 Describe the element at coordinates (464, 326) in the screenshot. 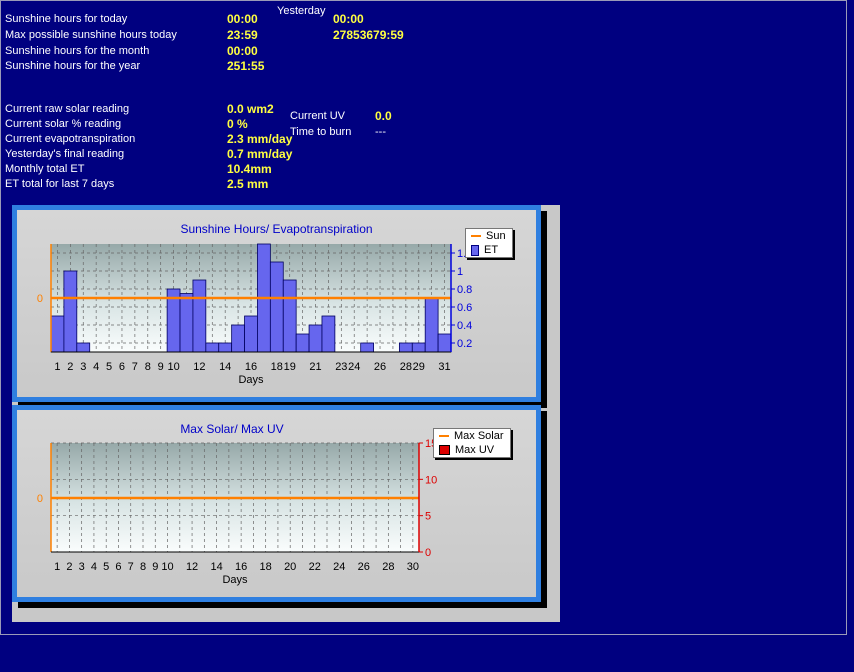

I see `right-tick-label: 0.4` at that location.